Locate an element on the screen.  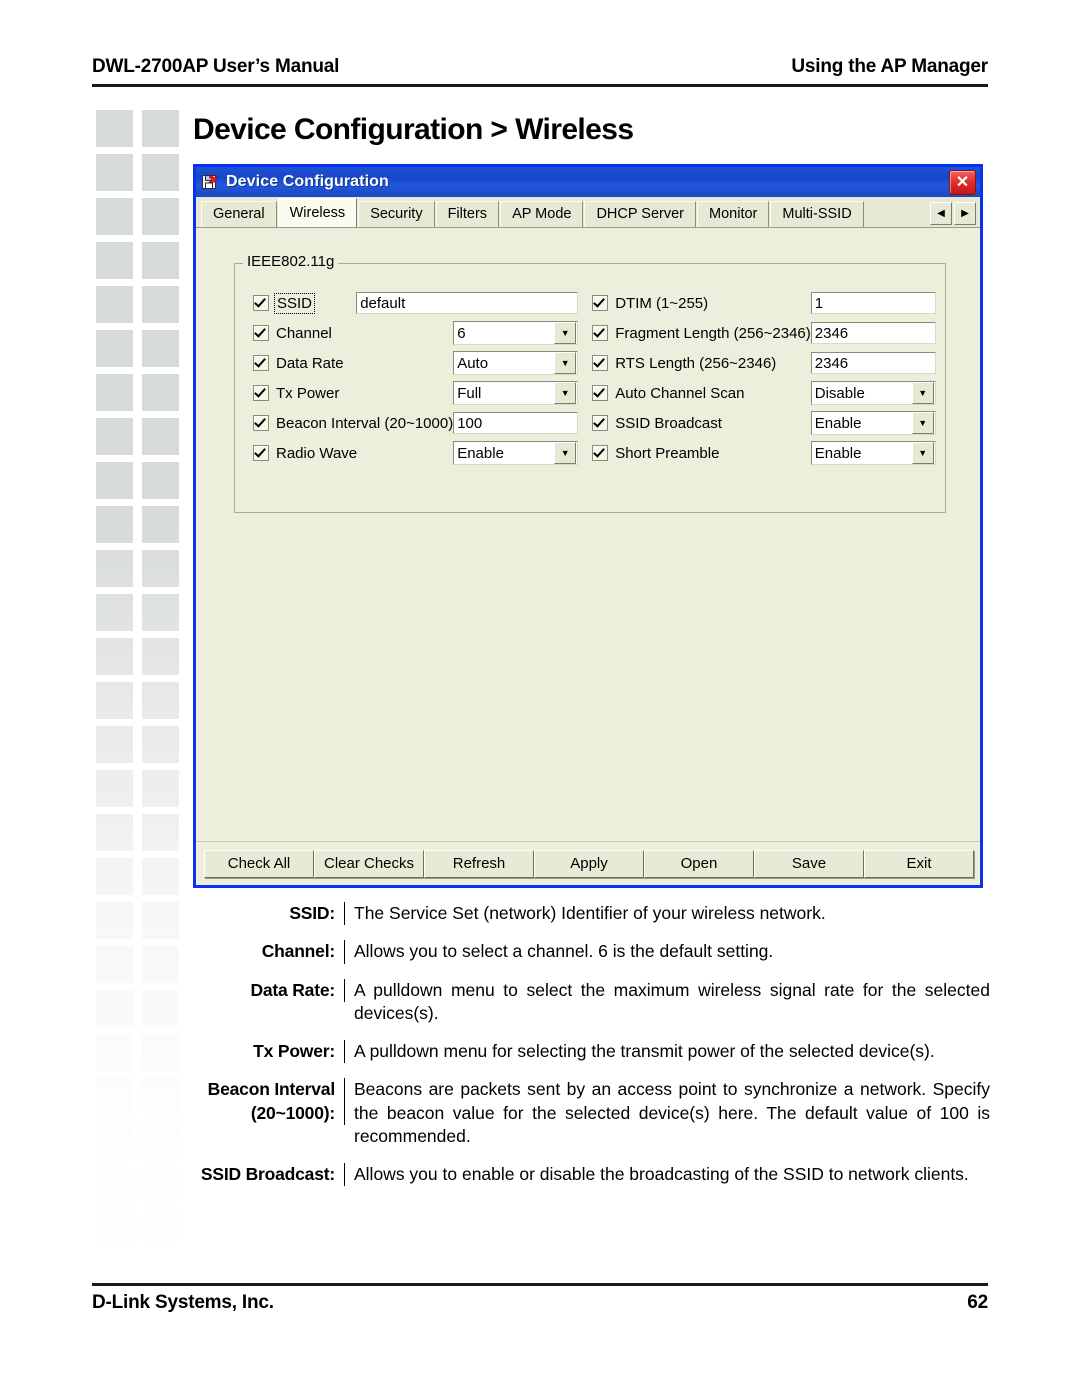
input-fragment-length-256-2346: 2346 is located at coordinates (873, 333).